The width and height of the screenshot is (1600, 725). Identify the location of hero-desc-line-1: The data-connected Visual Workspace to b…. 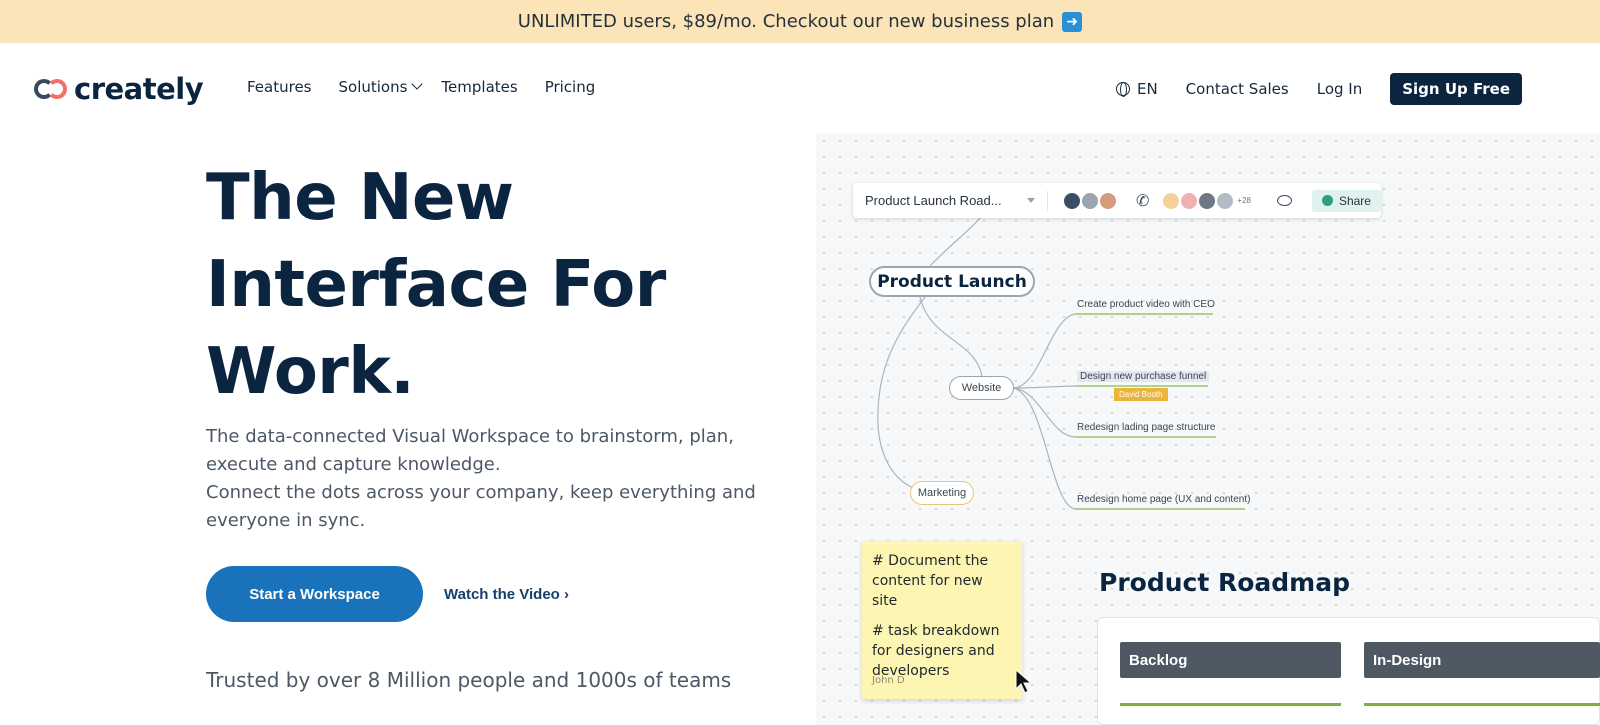
(470, 450).